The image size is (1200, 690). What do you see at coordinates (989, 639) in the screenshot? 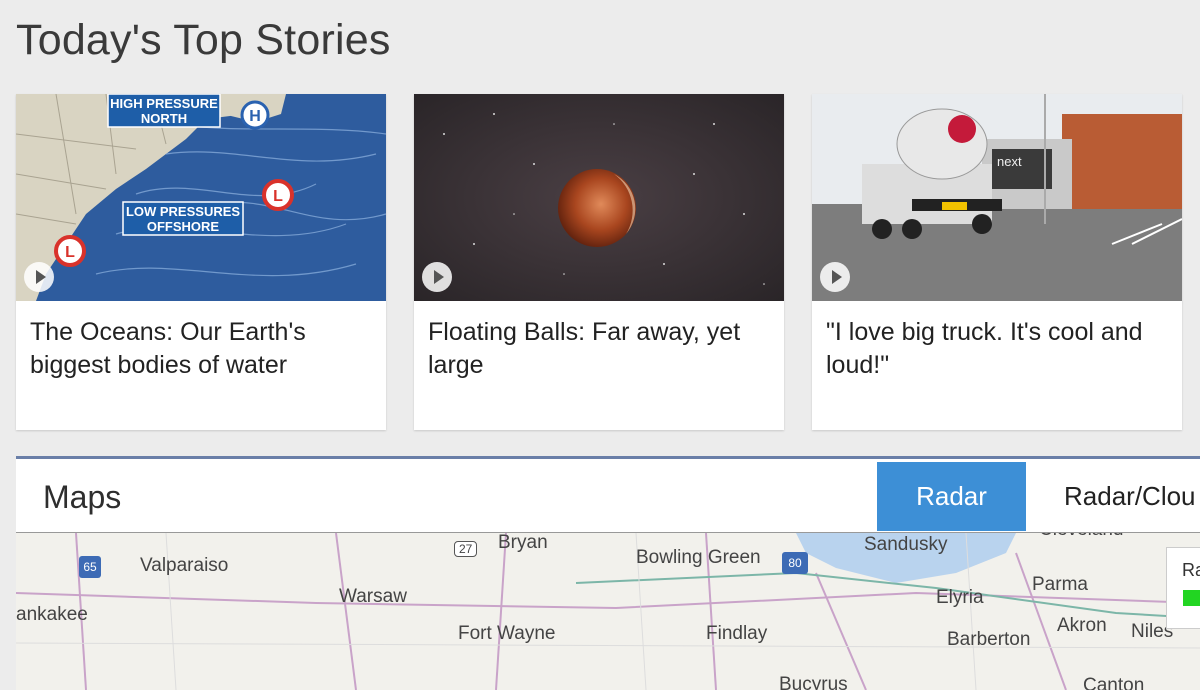
I see `city-label: Barberton` at bounding box center [989, 639].